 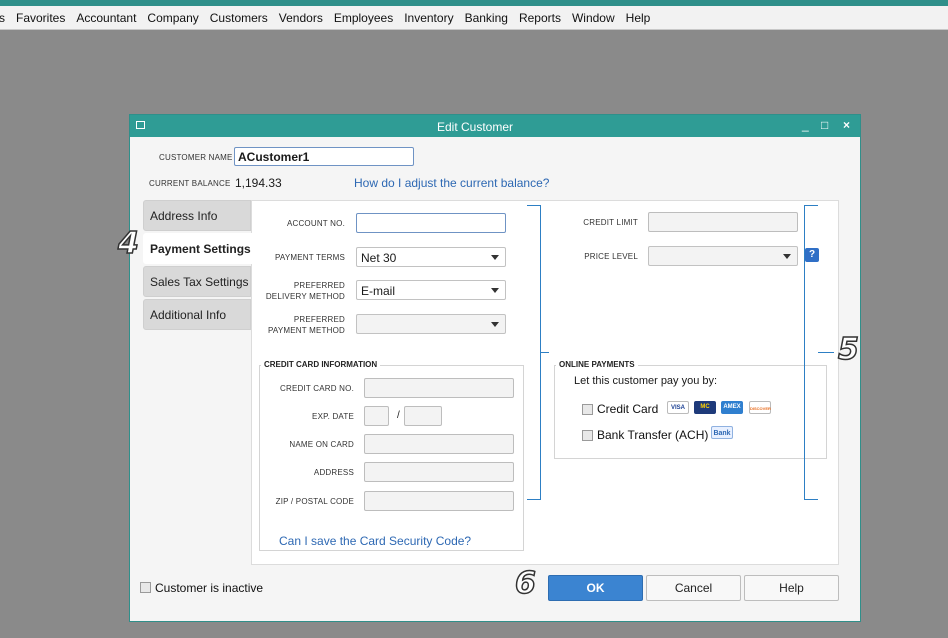 I want to click on price-level-label: PRICE LEVEL, so click(x=611, y=256).